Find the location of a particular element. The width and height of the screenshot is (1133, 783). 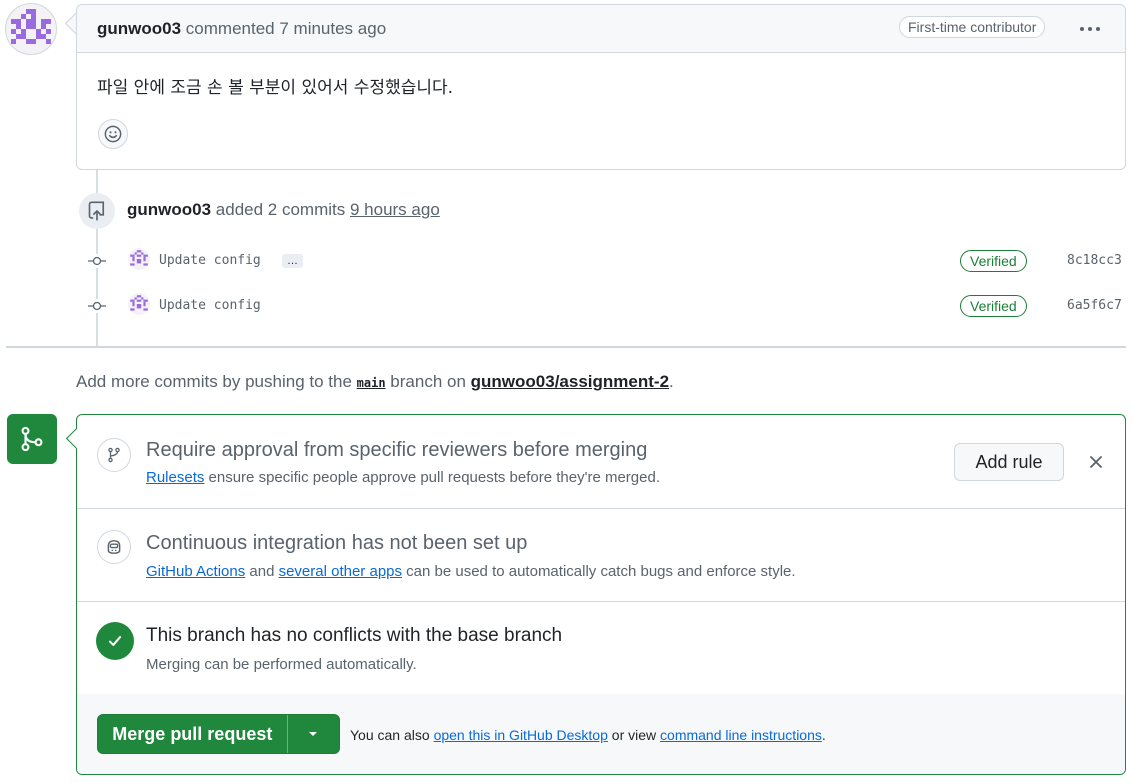

avatar is located at coordinates (31, 29).